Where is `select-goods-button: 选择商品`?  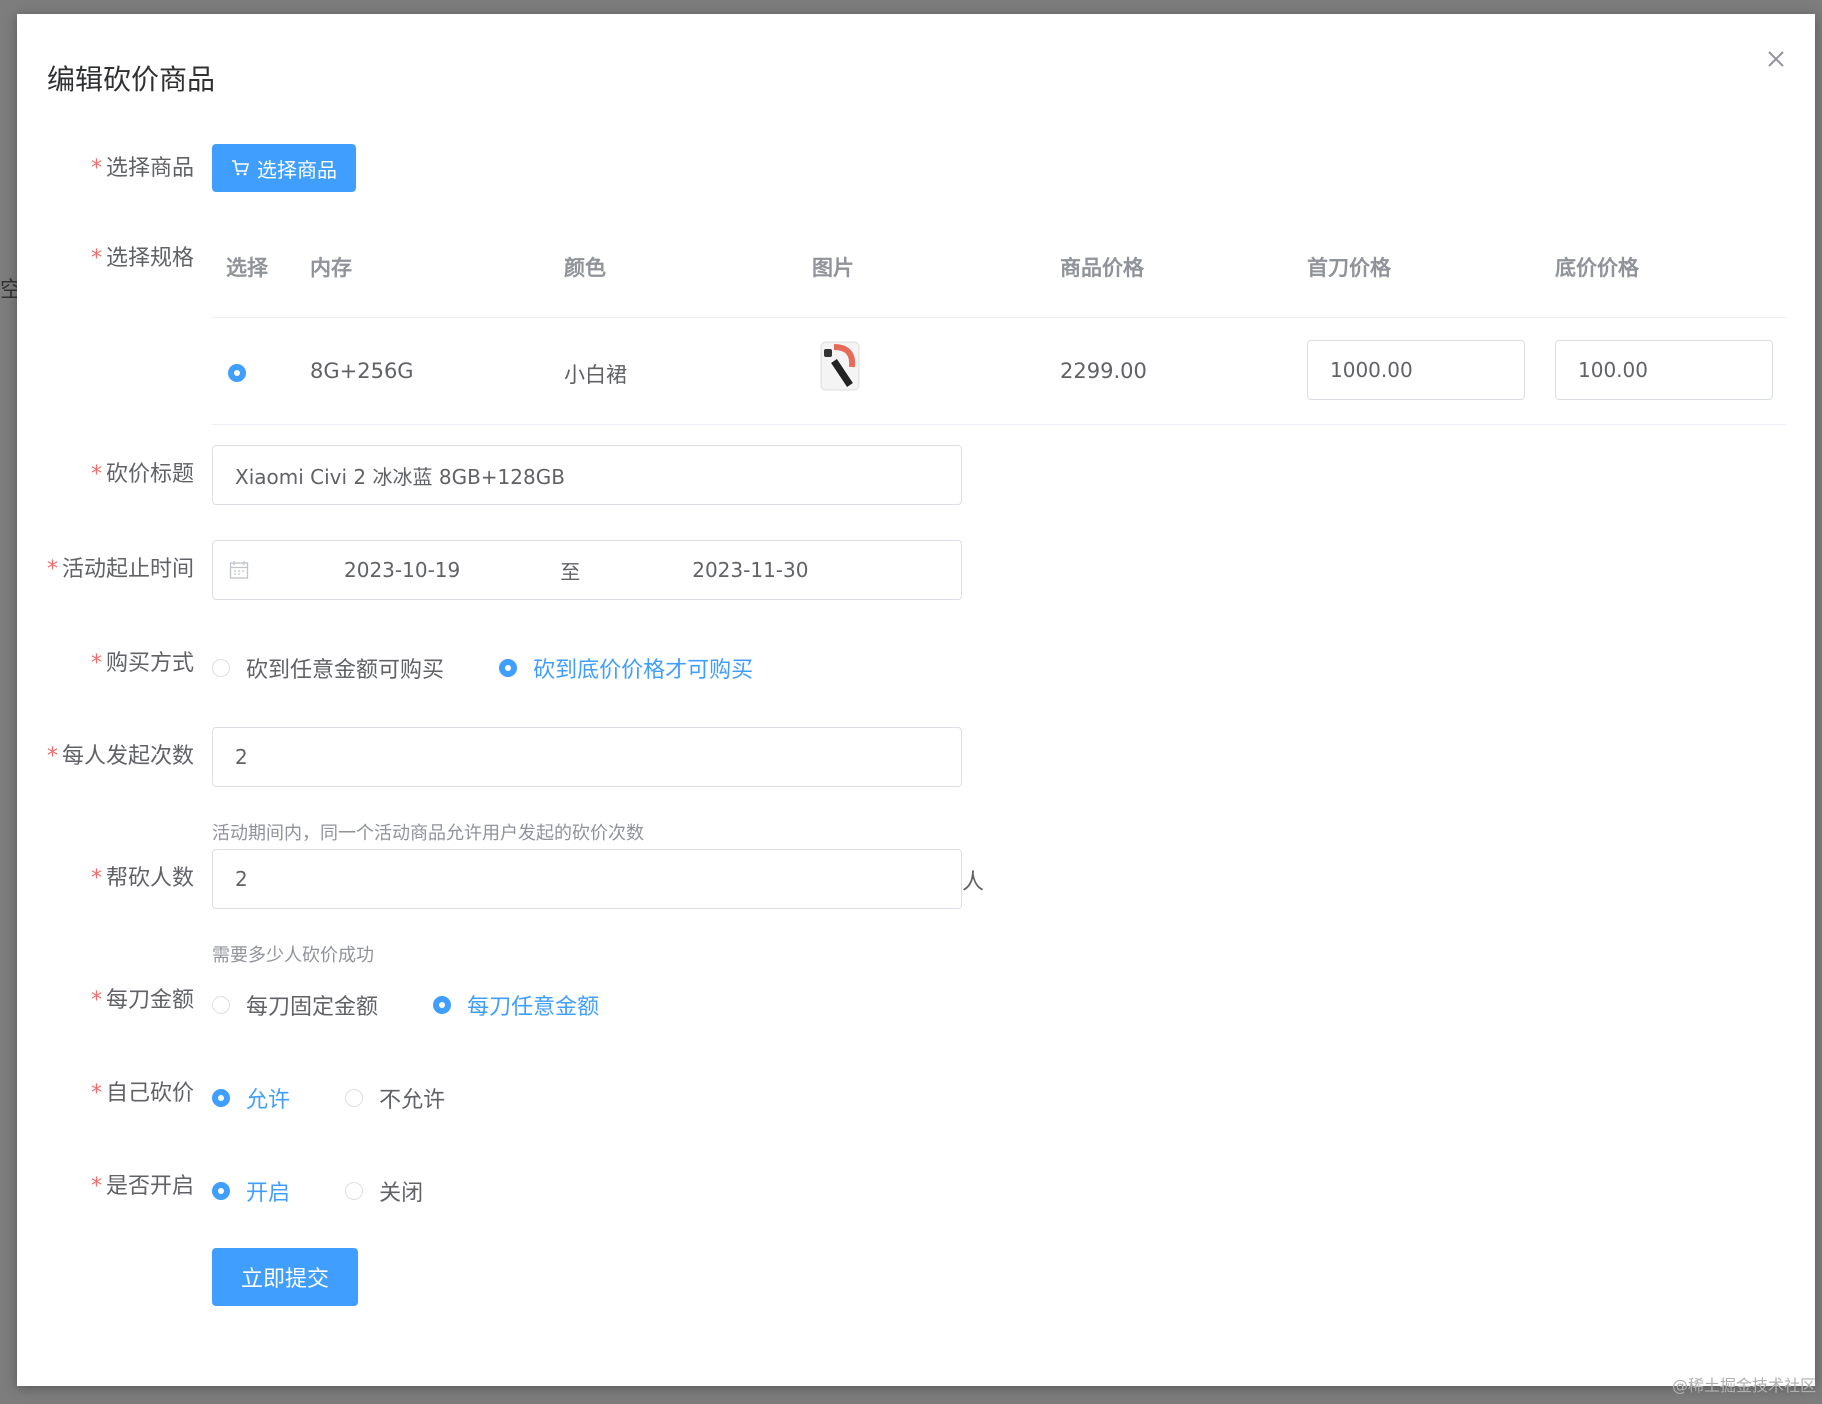
select-goods-button: 选择商品 is located at coordinates (284, 168).